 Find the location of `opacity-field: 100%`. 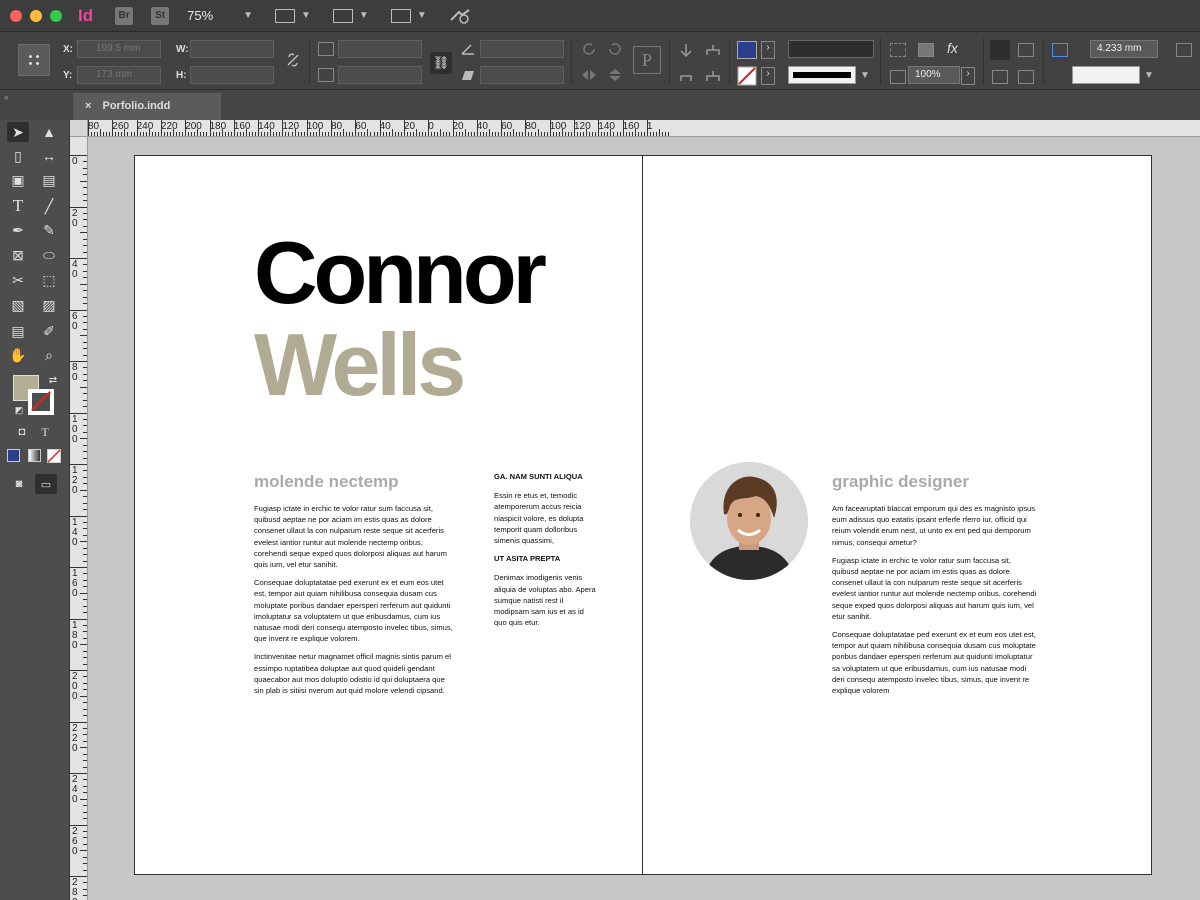

opacity-field: 100% is located at coordinates (934, 75).